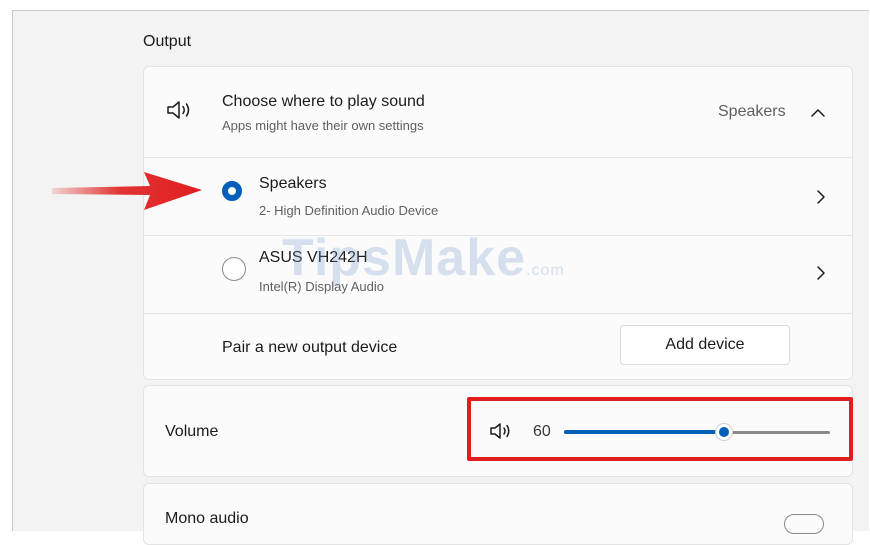  I want to click on current-device-label: Speakers, so click(752, 111).